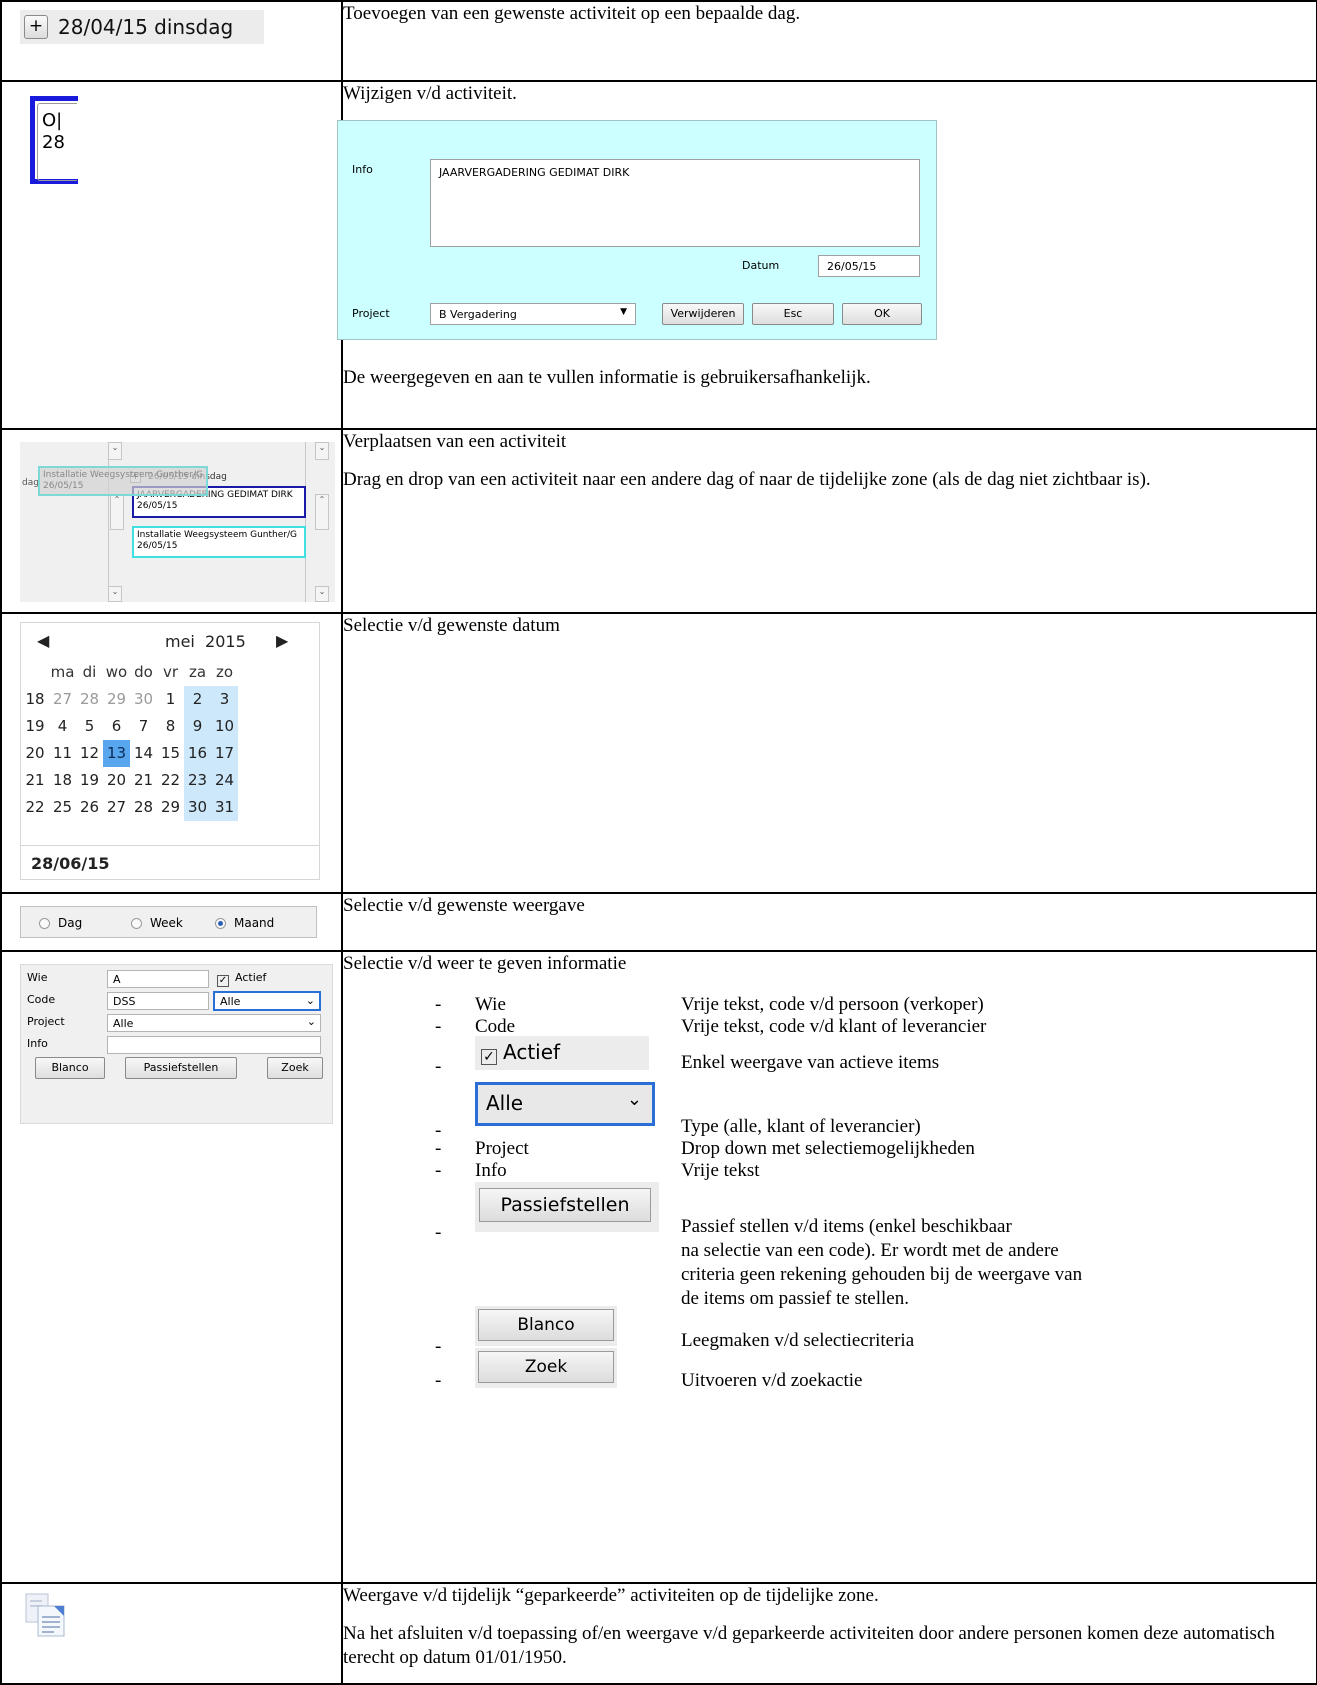 Image resolution: width=1317 pixels, height=1685 pixels. What do you see at coordinates (224, 726) in the screenshot?
I see `calendar-day: 10` at bounding box center [224, 726].